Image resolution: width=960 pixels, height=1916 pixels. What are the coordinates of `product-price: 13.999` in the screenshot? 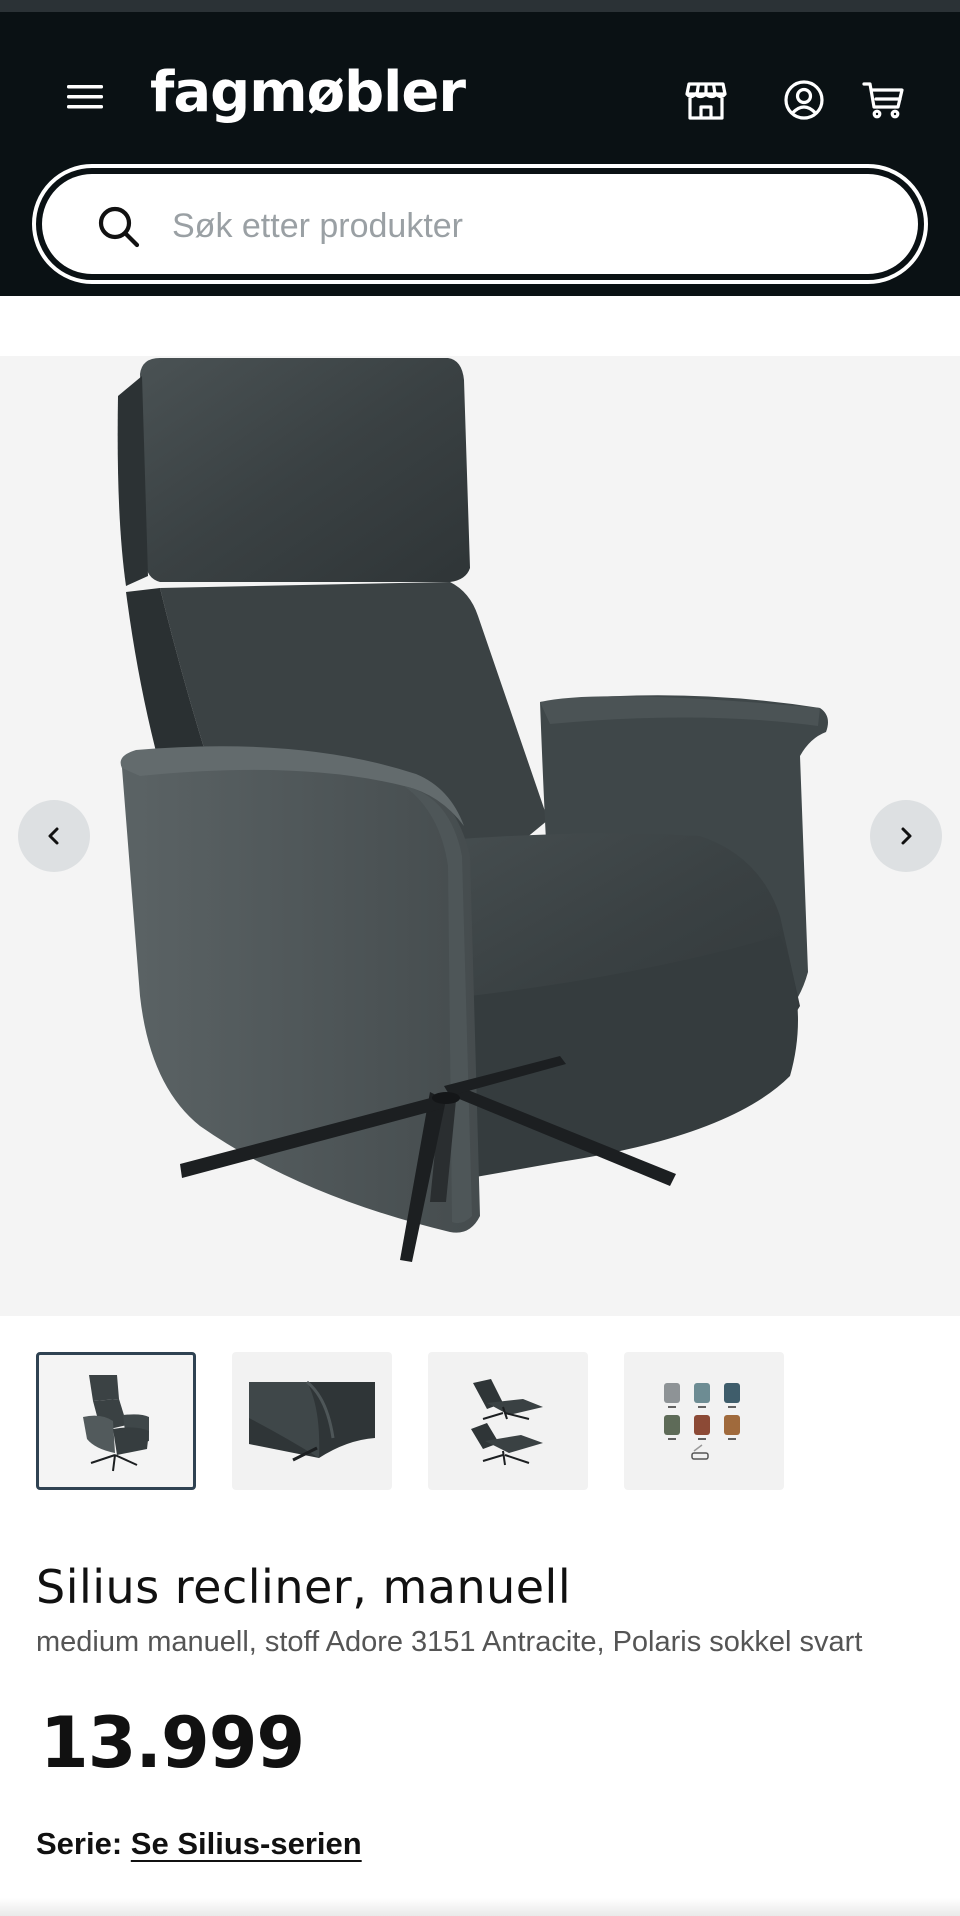 It's located at (172, 1743).